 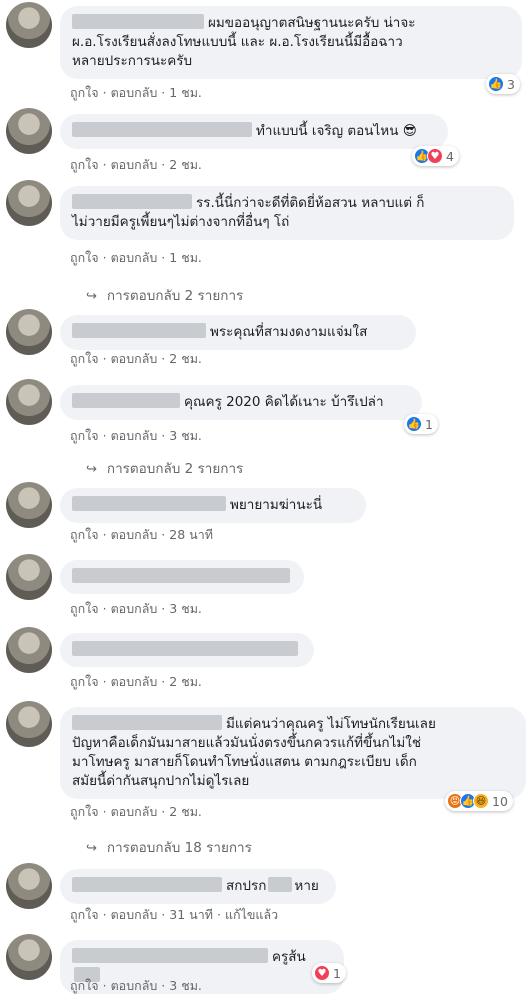 I want to click on reaction-summary: ♥ 1, so click(x=329, y=973).